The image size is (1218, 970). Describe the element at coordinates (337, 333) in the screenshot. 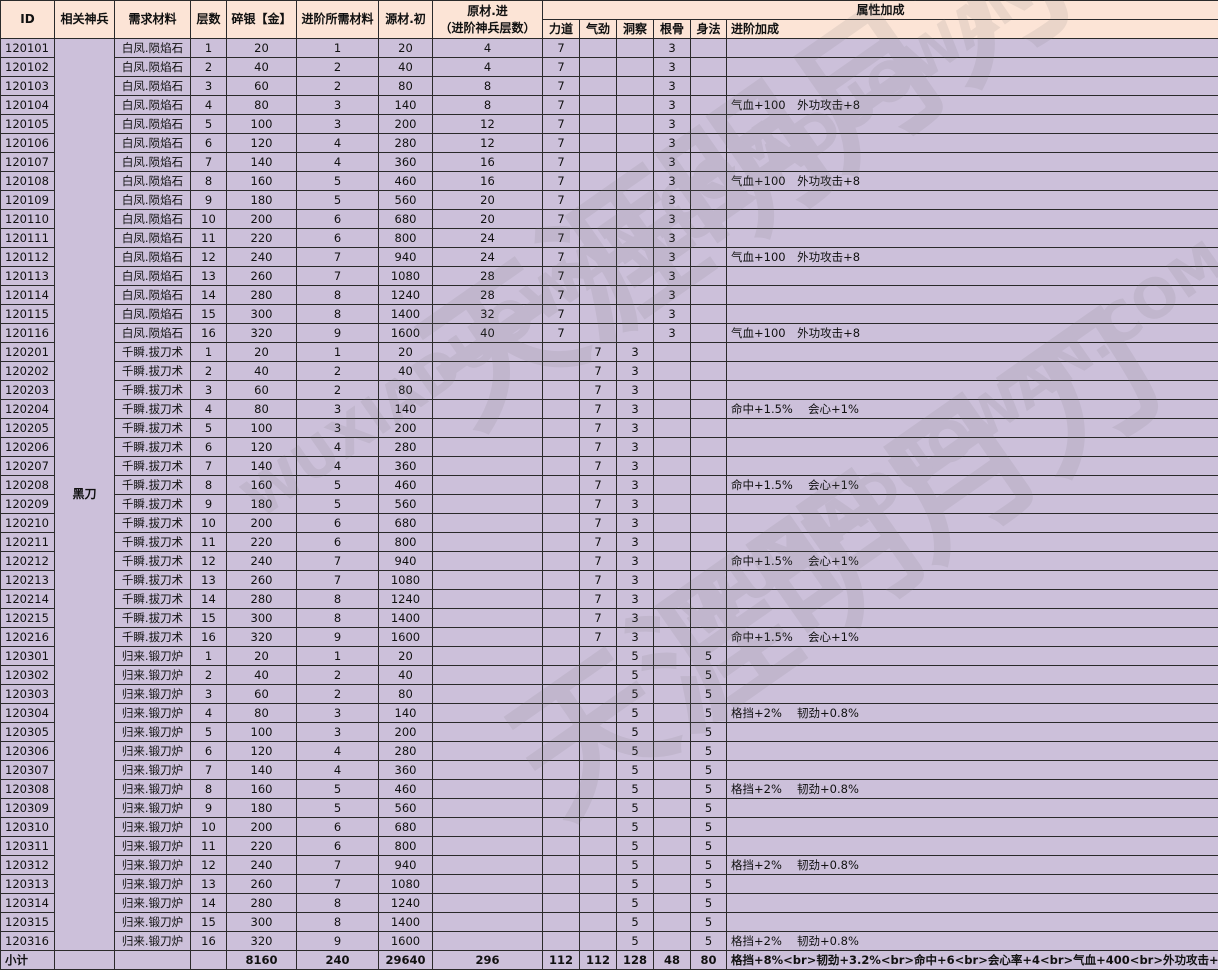

I see `cell-adv-material: 9` at that location.